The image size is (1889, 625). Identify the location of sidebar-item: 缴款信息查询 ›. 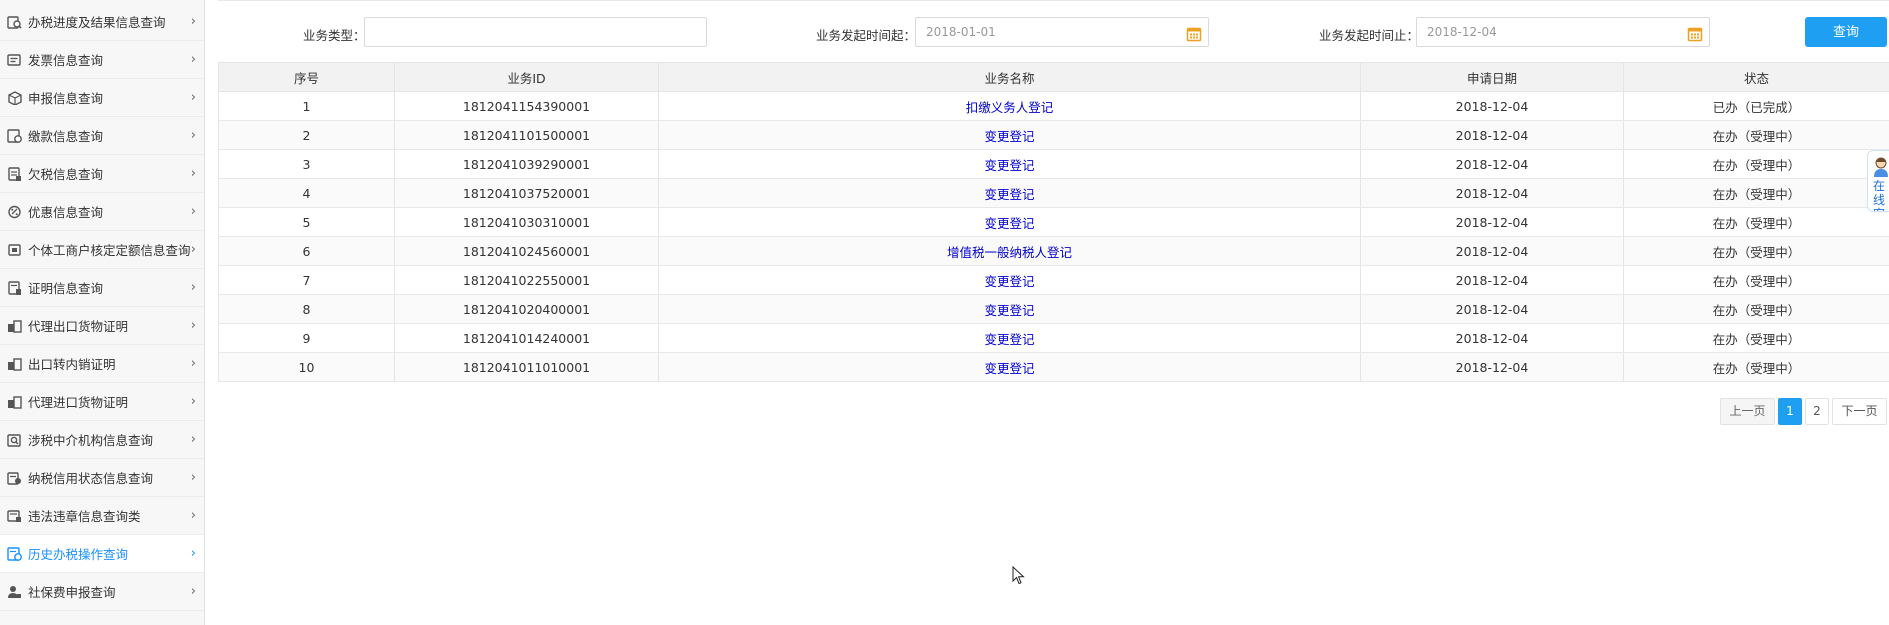
(102, 136).